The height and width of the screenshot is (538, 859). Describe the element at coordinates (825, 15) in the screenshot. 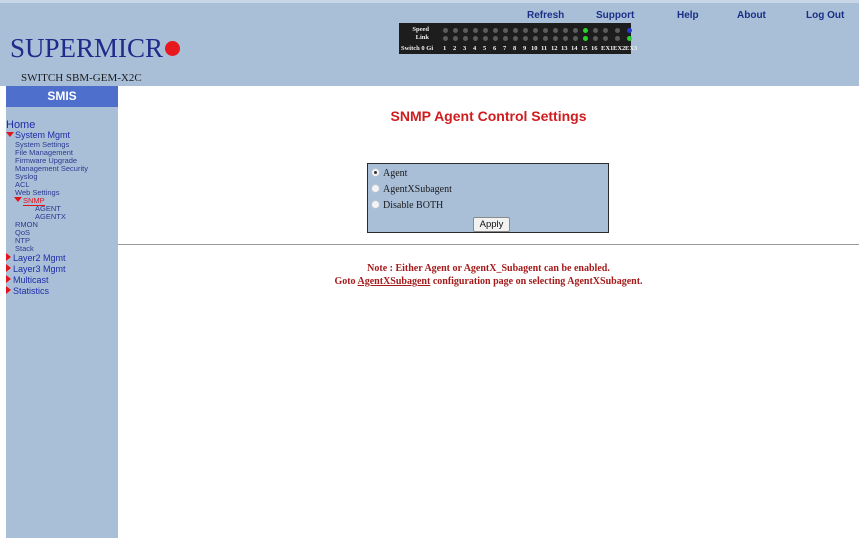

I see `logout-link: Log Out` at that location.